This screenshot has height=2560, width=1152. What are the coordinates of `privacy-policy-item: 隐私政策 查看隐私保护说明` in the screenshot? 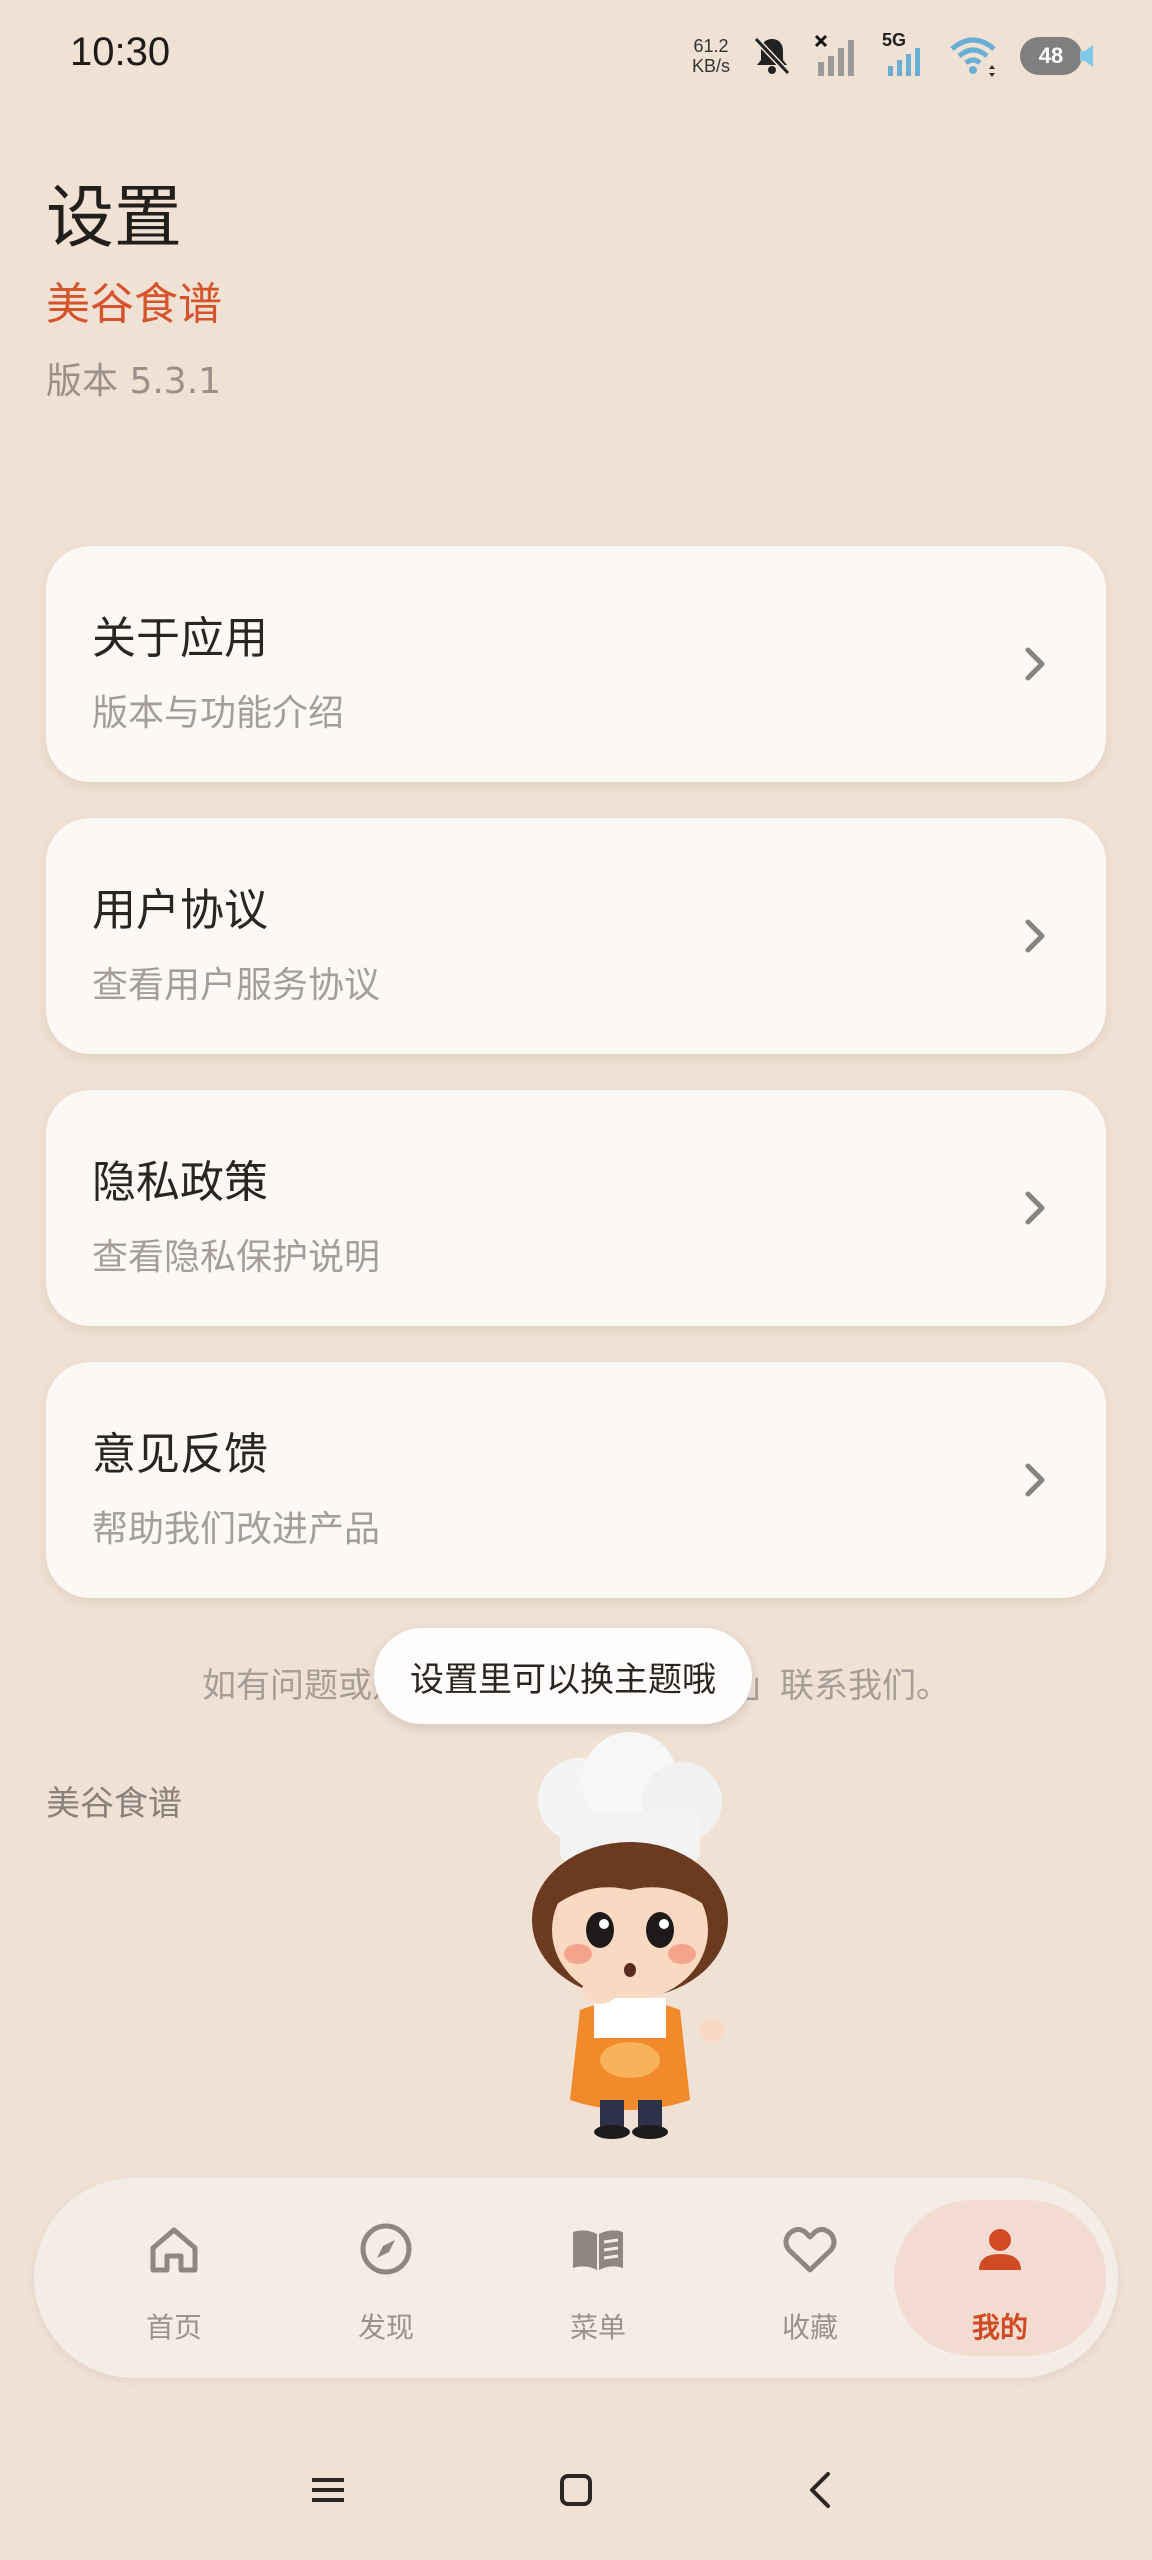 It's located at (576, 1208).